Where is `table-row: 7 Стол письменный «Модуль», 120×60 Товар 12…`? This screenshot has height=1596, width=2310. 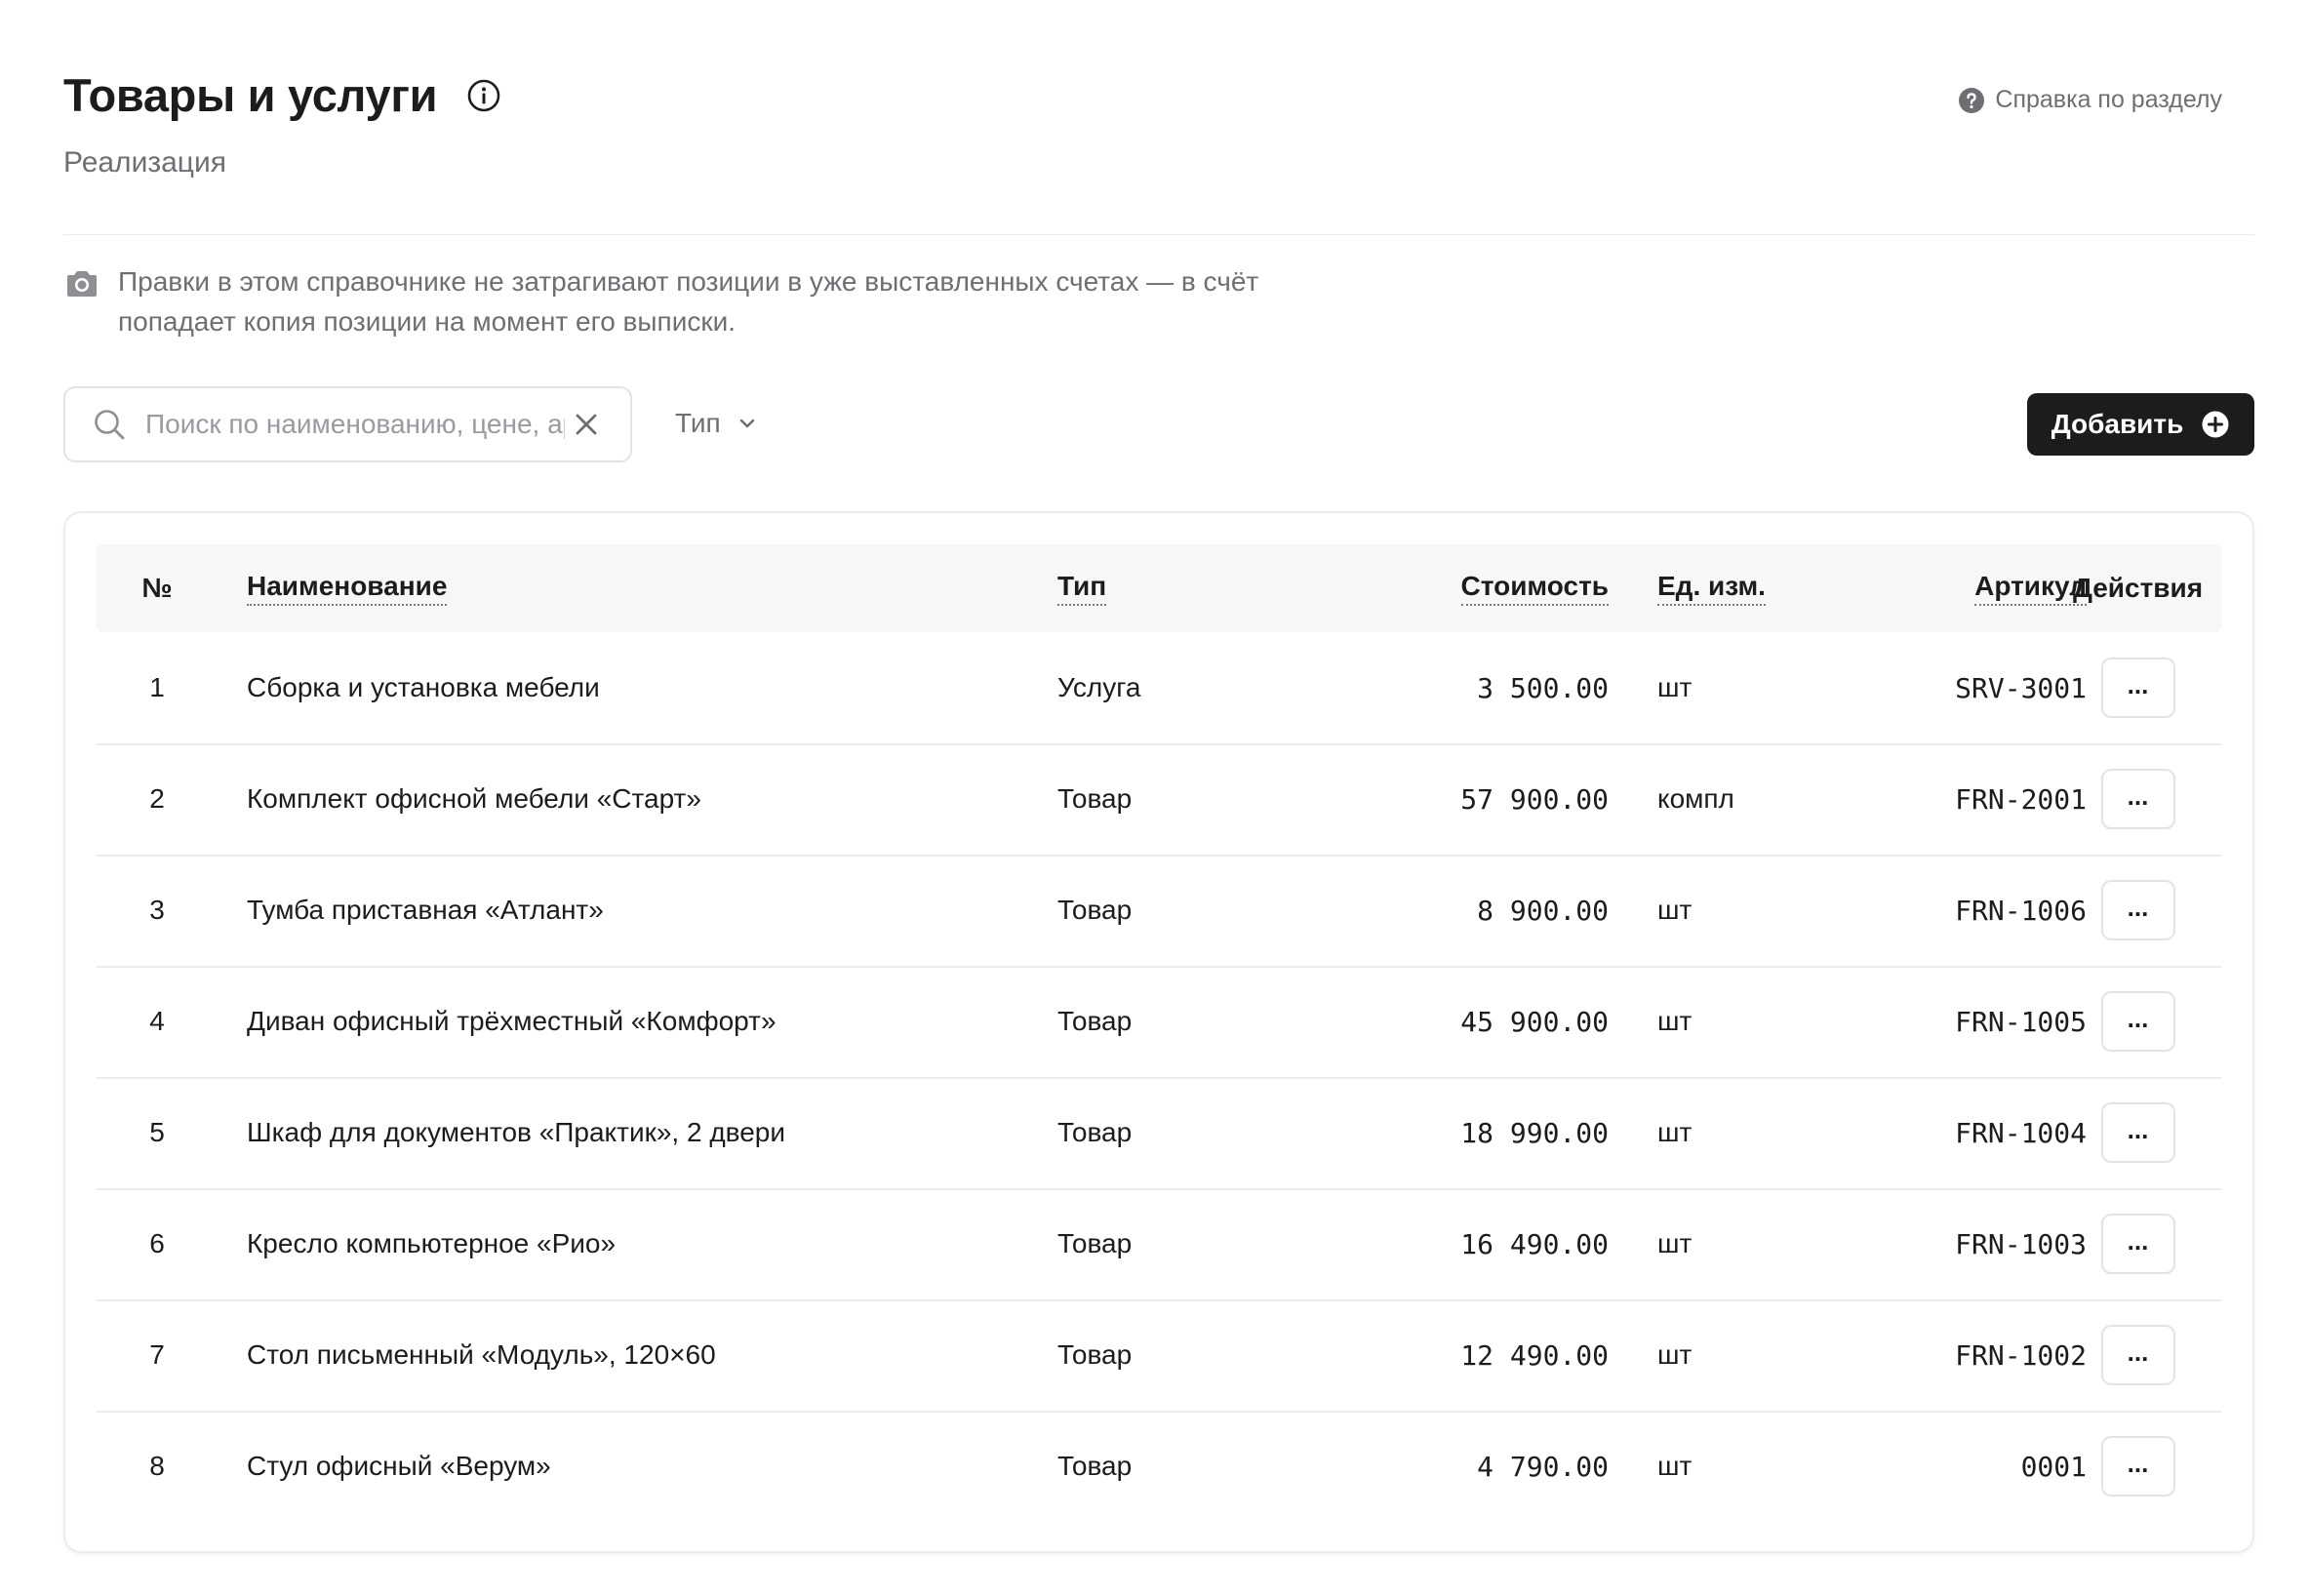 table-row: 7 Стол письменный «Модуль», 120×60 Товар 12… is located at coordinates (1159, 1356).